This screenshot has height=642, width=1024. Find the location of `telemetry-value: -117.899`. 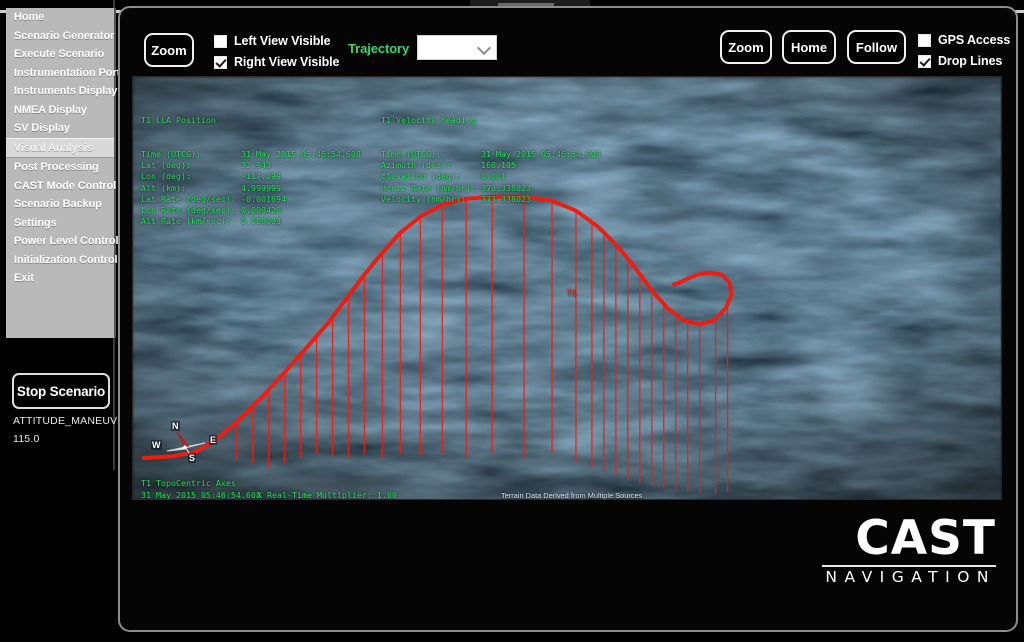

telemetry-value: -117.899 is located at coordinates (261, 176).